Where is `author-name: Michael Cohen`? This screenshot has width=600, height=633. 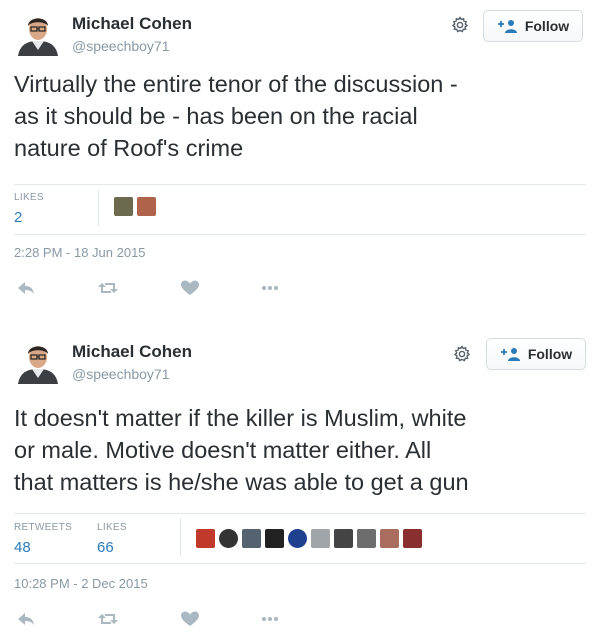
author-name: Michael Cohen is located at coordinates (132, 352).